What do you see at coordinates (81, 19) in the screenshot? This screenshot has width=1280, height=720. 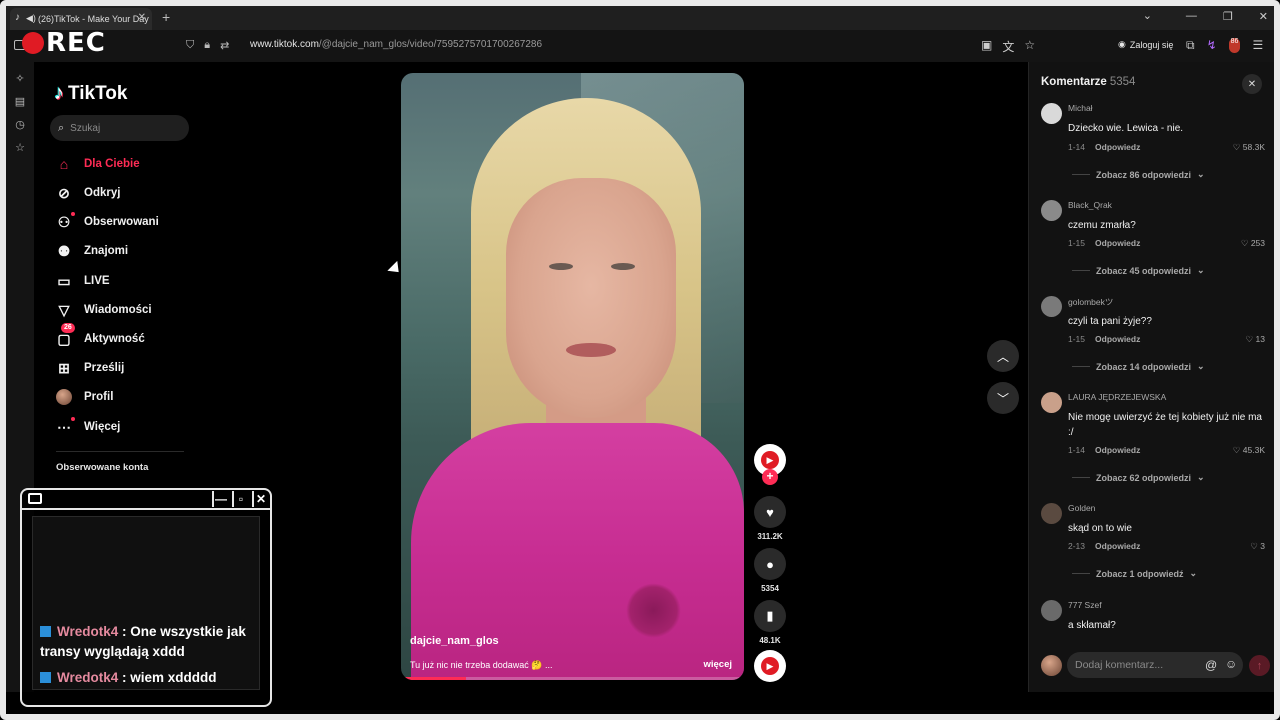 I see `browser-tab: ♪ ◀) (26)TikTok - Make Your Day ✕` at bounding box center [81, 19].